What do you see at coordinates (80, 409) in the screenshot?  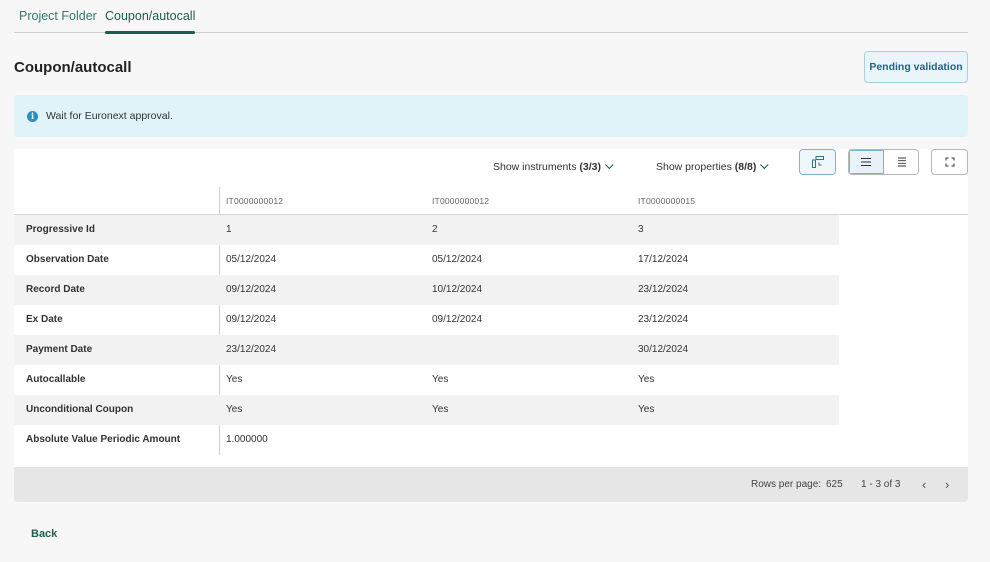 I see `row-label: Unconditional Coupon` at bounding box center [80, 409].